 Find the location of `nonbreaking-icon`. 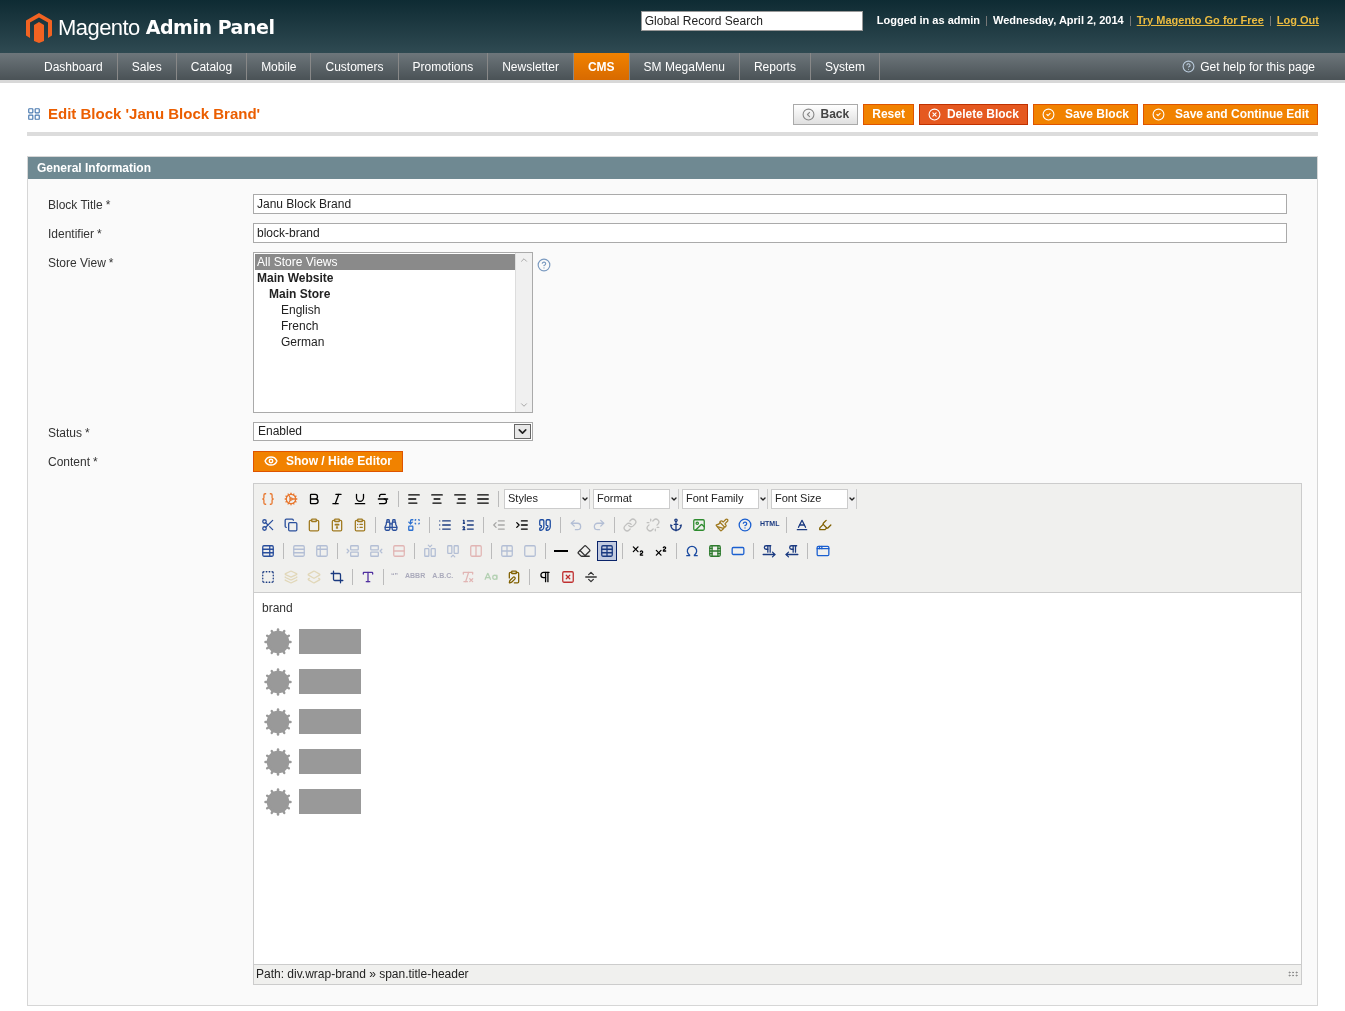

nonbreaking-icon is located at coordinates (568, 576).